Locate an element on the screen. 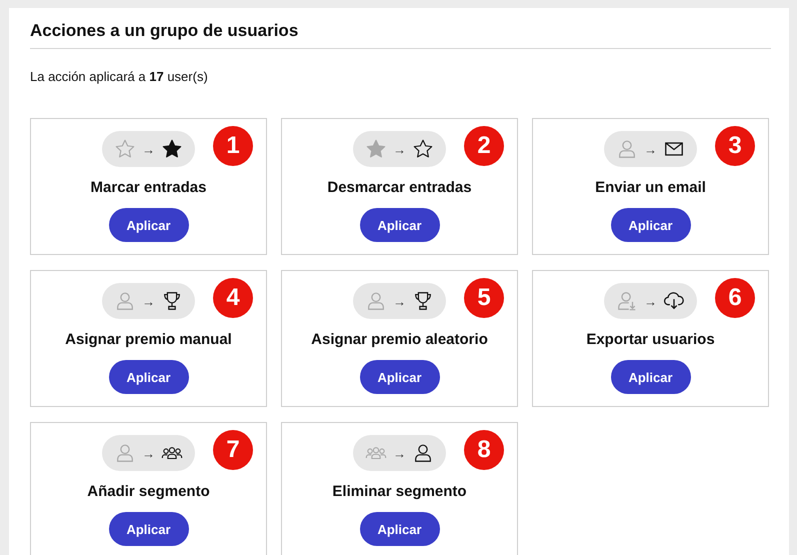 The width and height of the screenshot is (797, 555). action-title: Marcar entradas is located at coordinates (148, 187).